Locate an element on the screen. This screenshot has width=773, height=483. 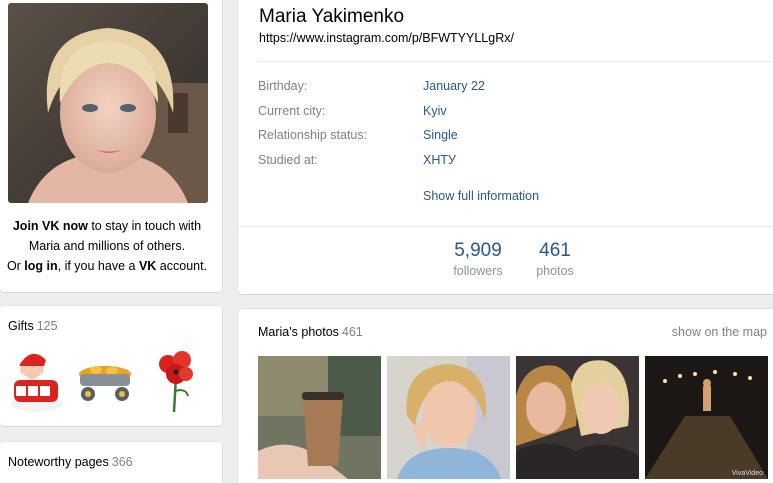
photo-thumbnail-friends is located at coordinates (577, 417).